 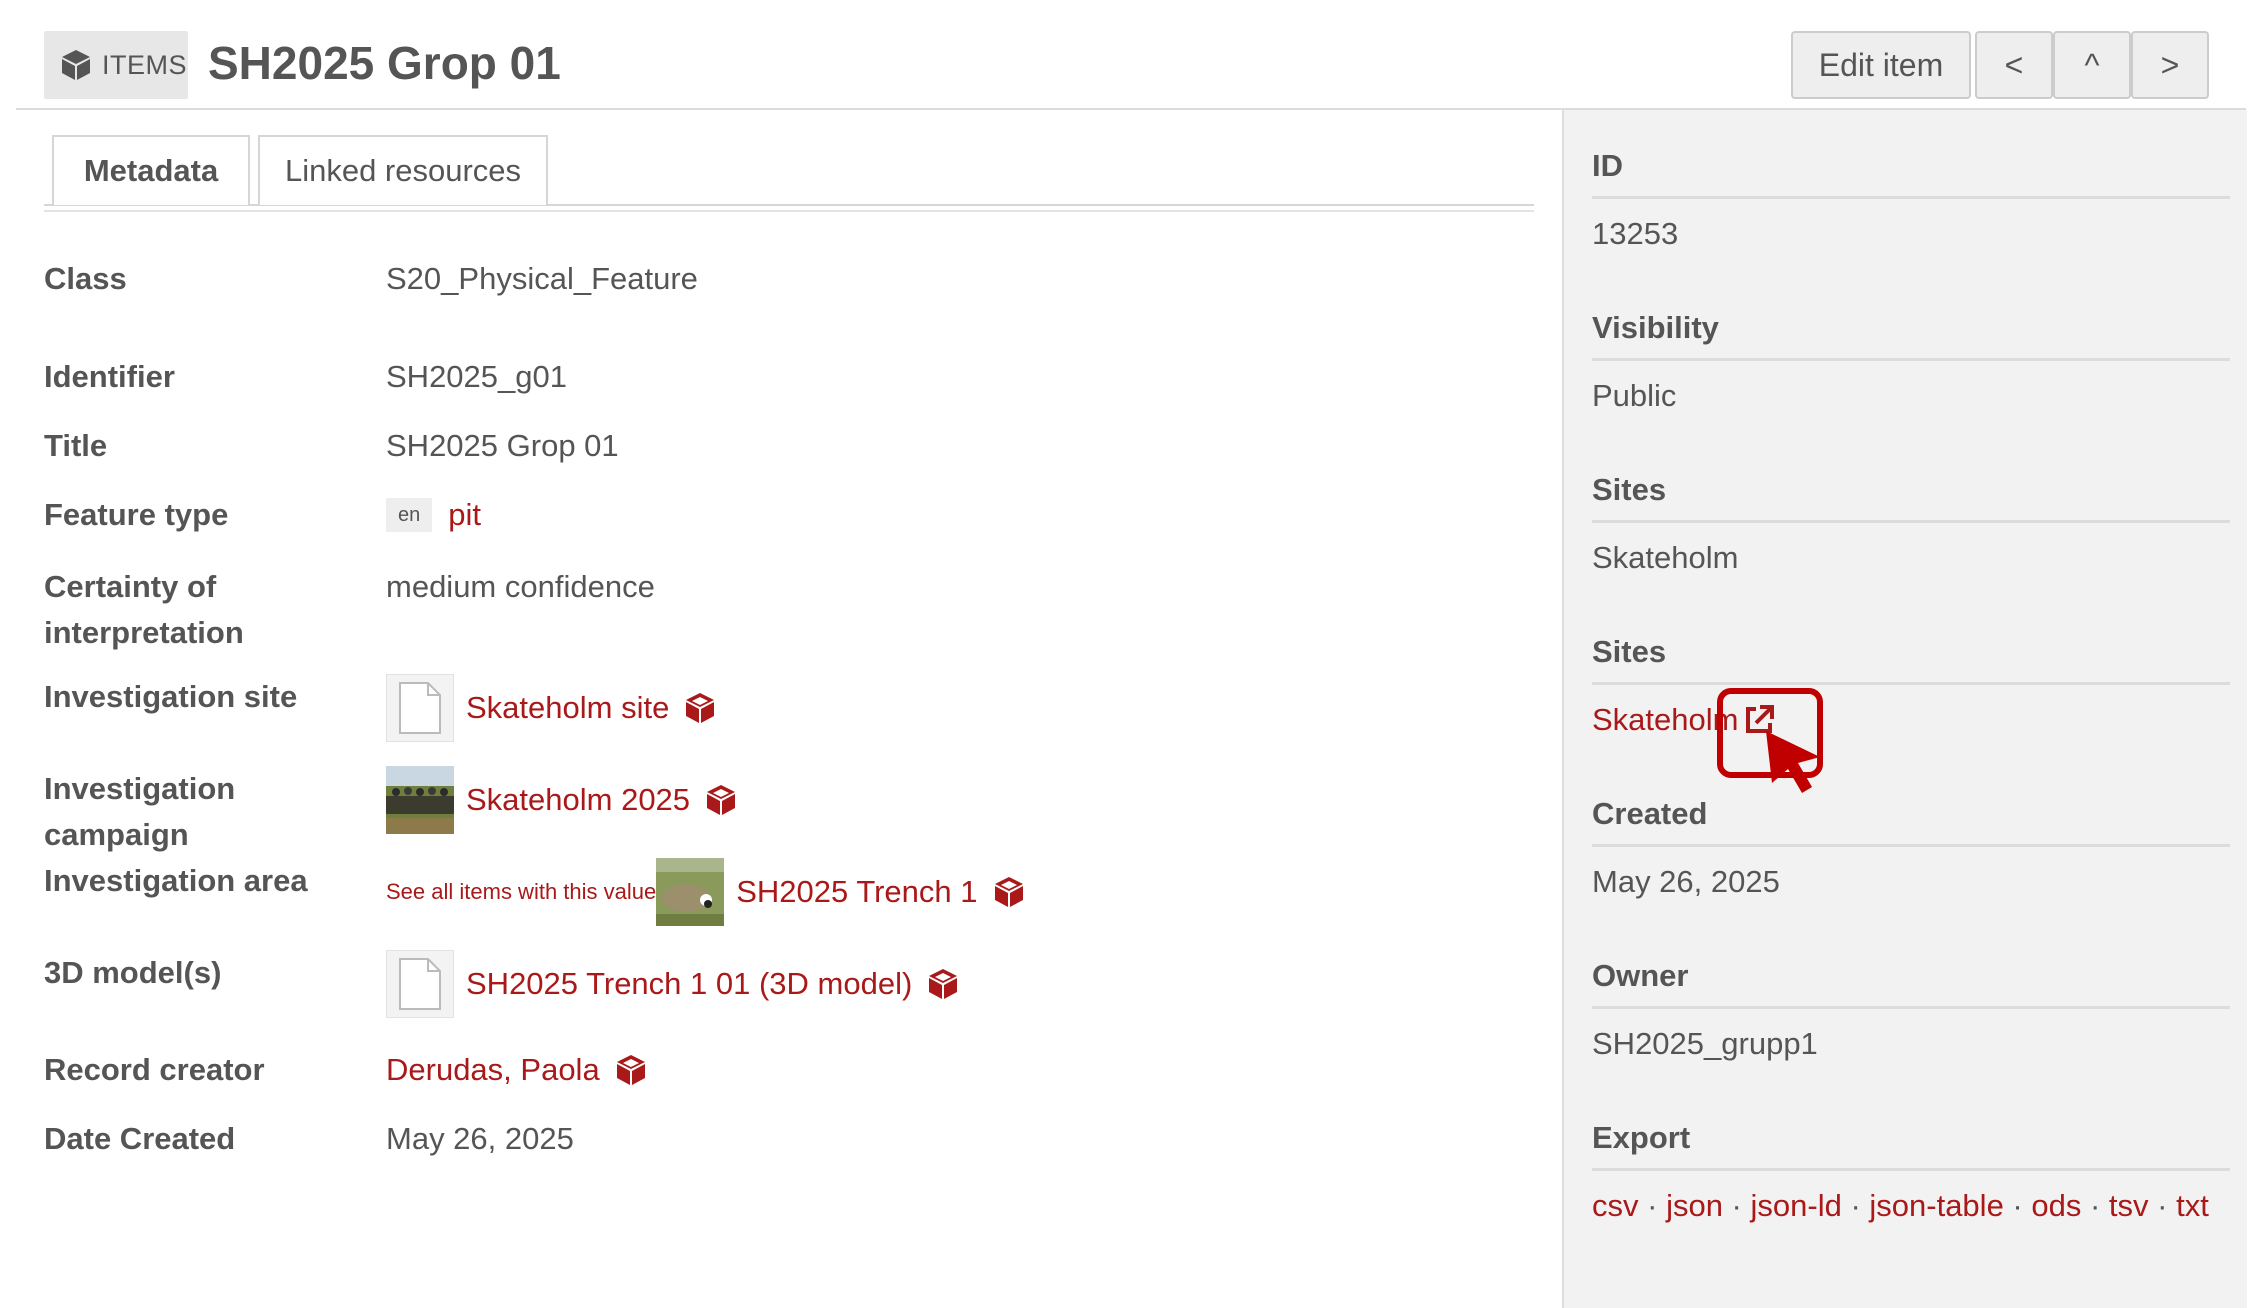 I want to click on previous-item-button: <, so click(x=2014, y=65).